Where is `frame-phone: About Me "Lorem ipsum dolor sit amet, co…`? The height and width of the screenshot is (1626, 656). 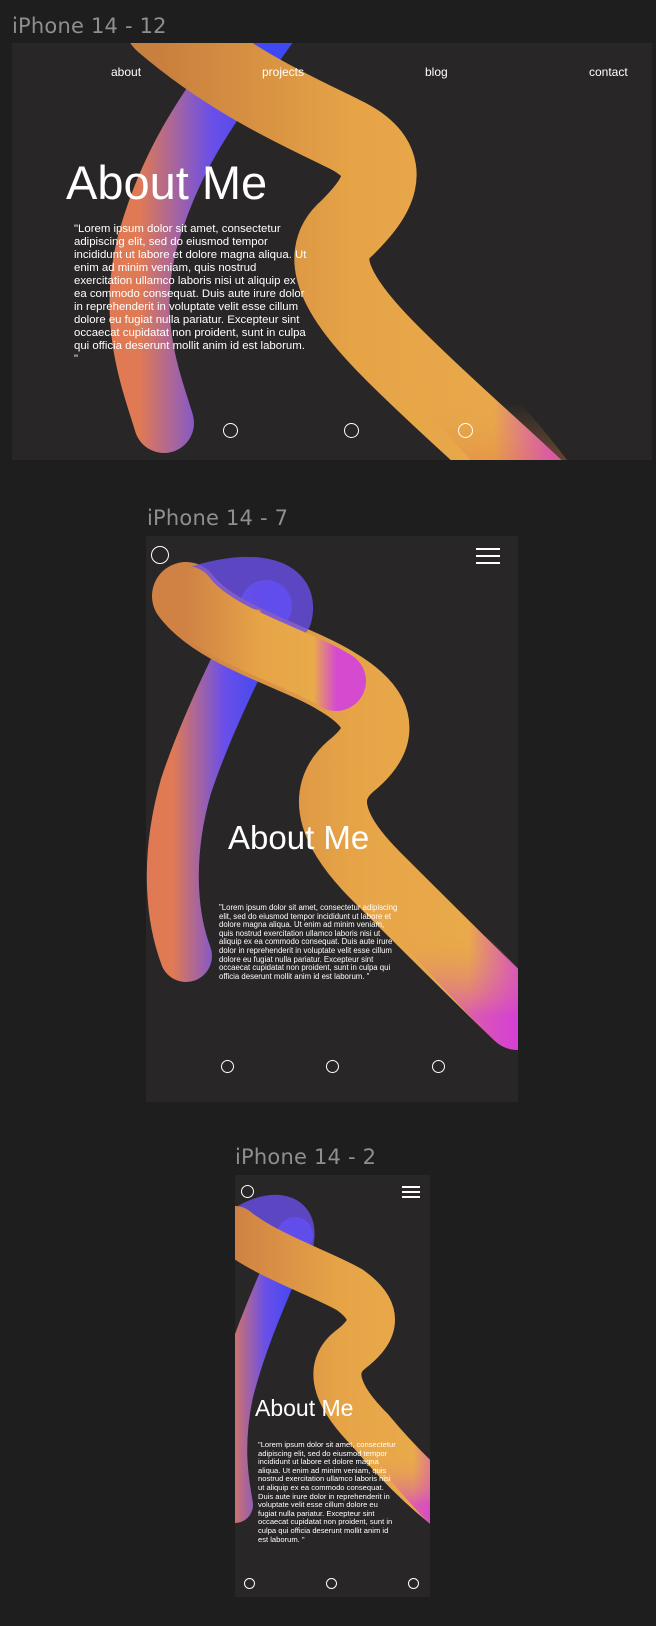 frame-phone: About Me "Lorem ipsum dolor sit amet, co… is located at coordinates (332, 1386).